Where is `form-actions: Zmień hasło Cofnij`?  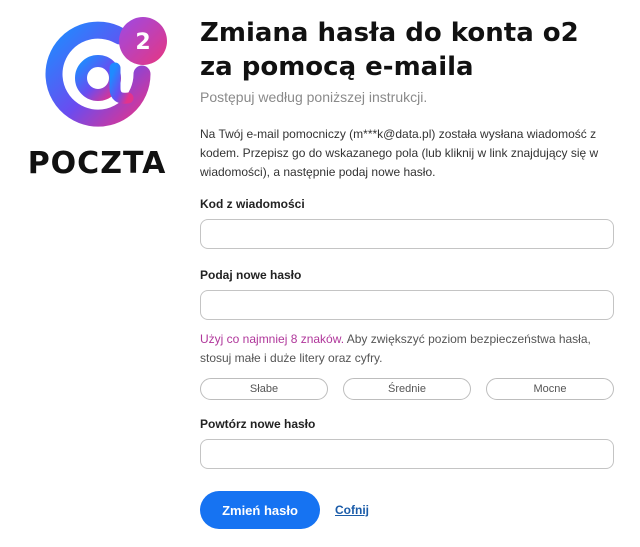
form-actions: Zmień hasło Cofnij is located at coordinates (410, 510).